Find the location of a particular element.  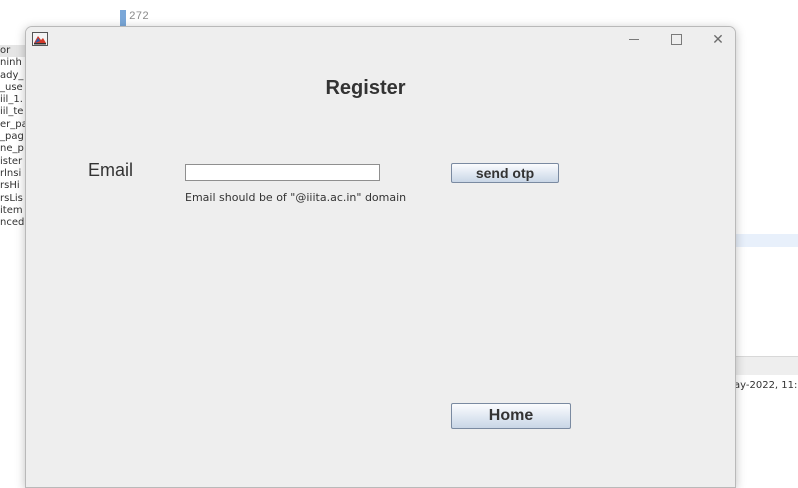

background-date-text: ay-2022, 11:27 is located at coordinates (766, 385).